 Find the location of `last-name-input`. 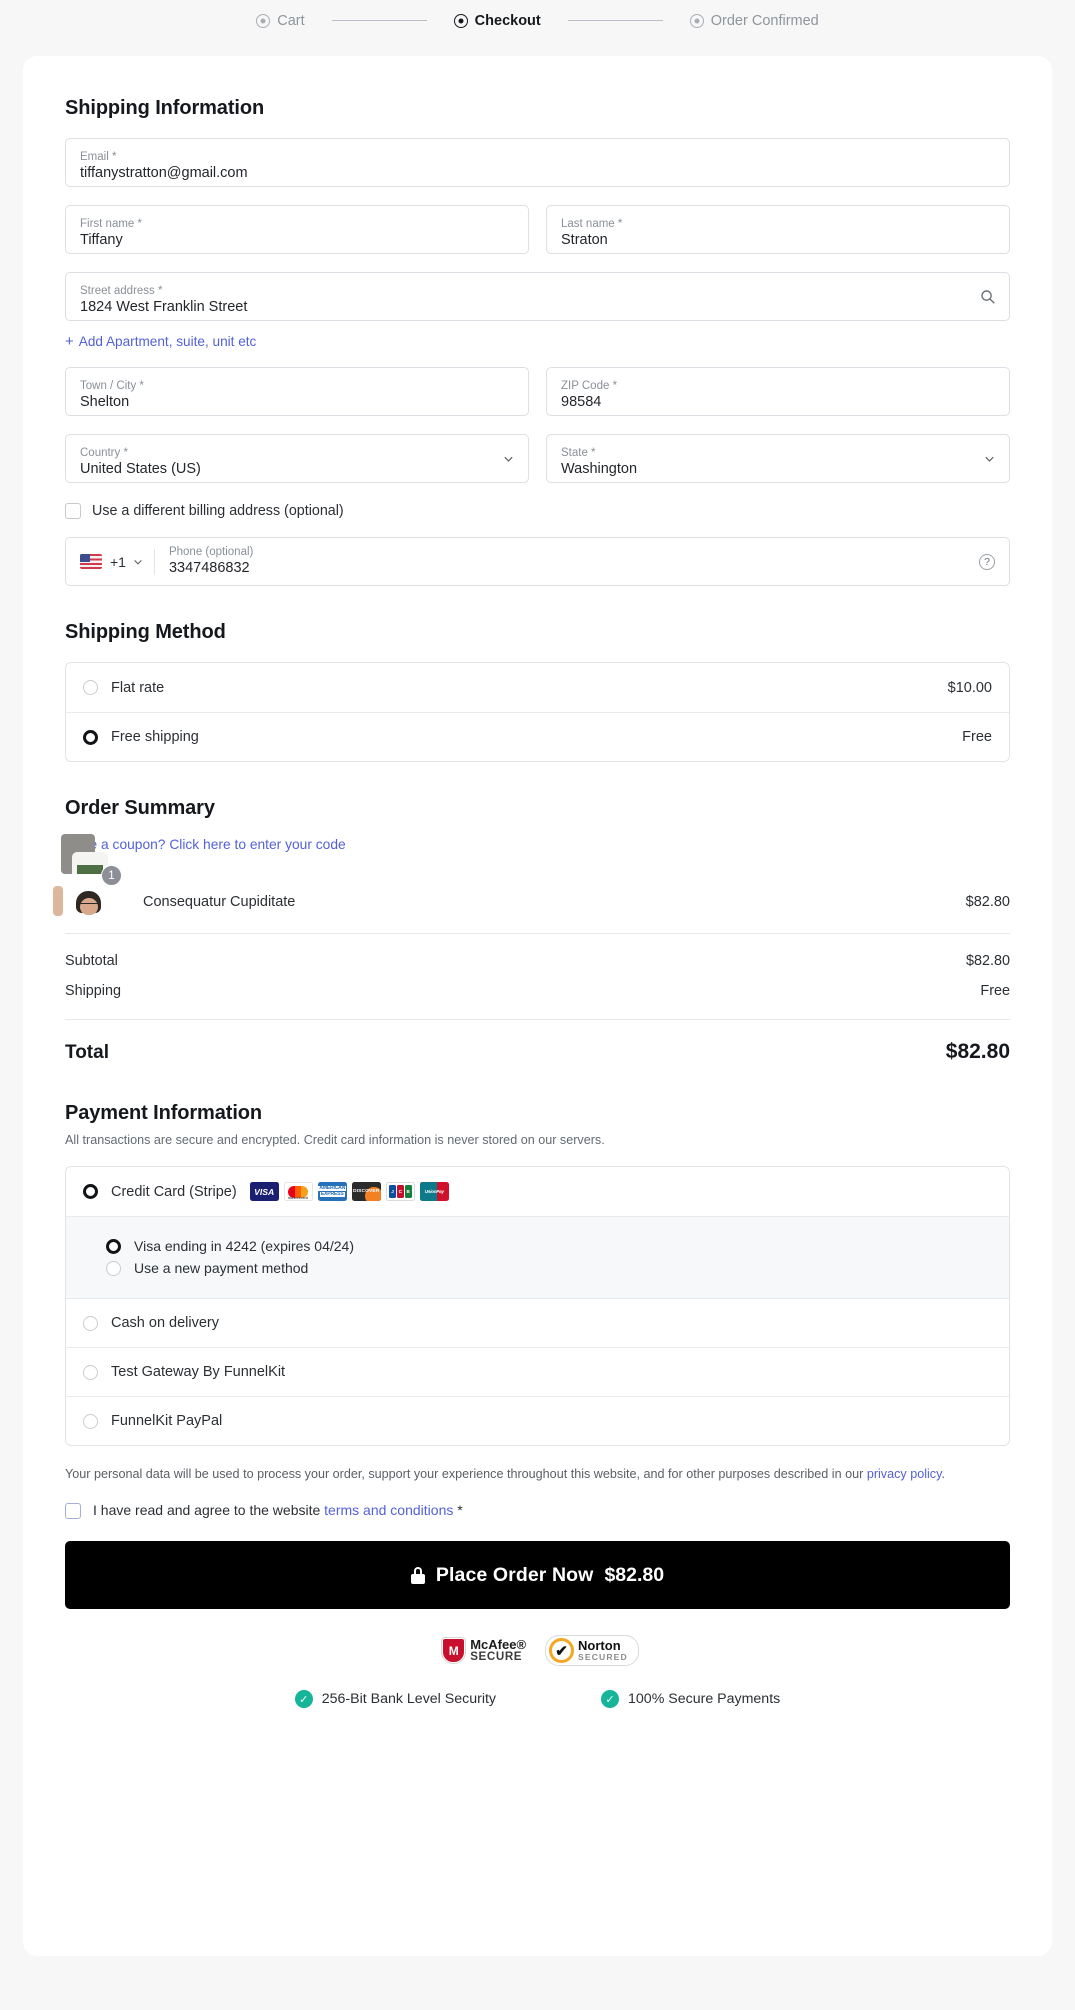

last-name-input is located at coordinates (778, 240).